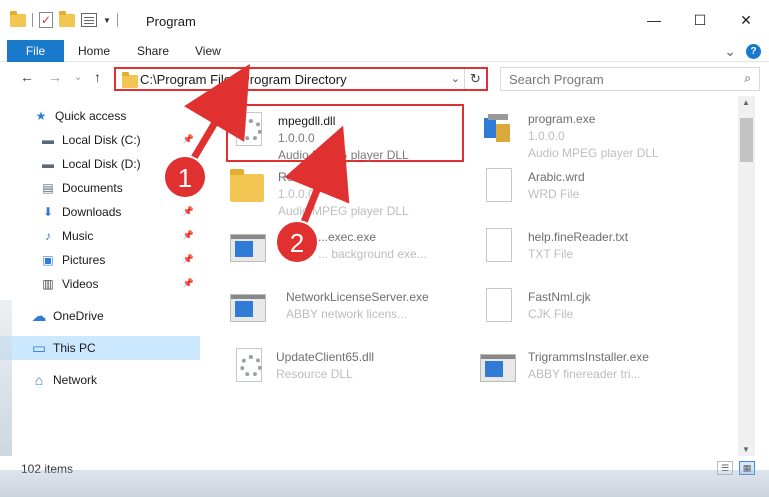 Image resolution: width=769 pixels, height=497 pixels. I want to click on new-folder-icon, so click(67, 18).